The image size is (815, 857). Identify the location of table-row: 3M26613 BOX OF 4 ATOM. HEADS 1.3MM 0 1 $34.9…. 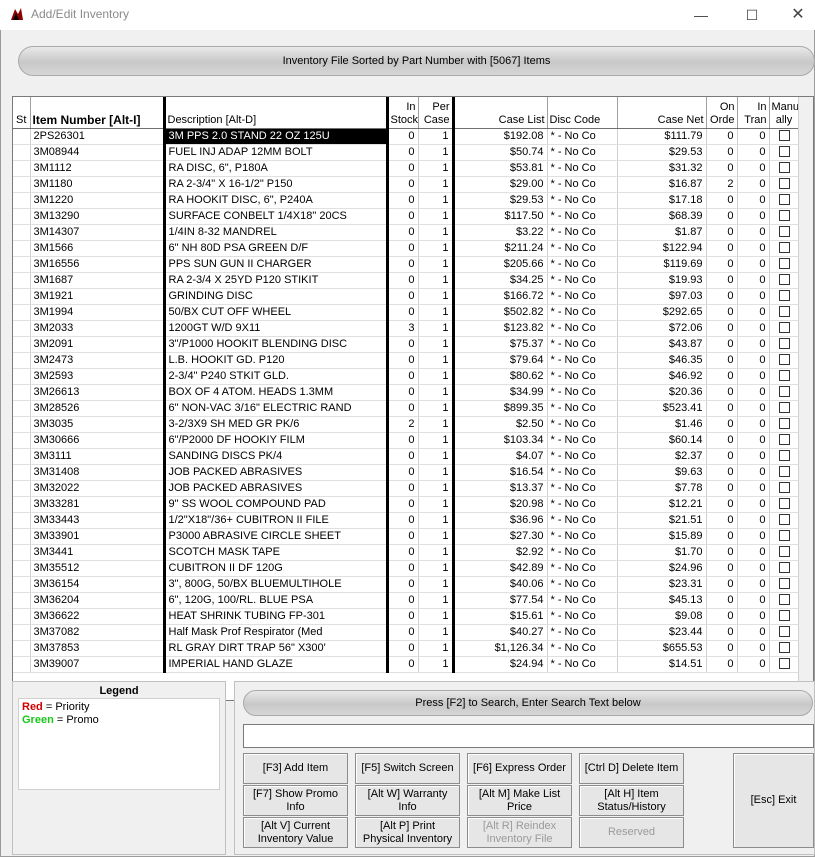
(406, 392).